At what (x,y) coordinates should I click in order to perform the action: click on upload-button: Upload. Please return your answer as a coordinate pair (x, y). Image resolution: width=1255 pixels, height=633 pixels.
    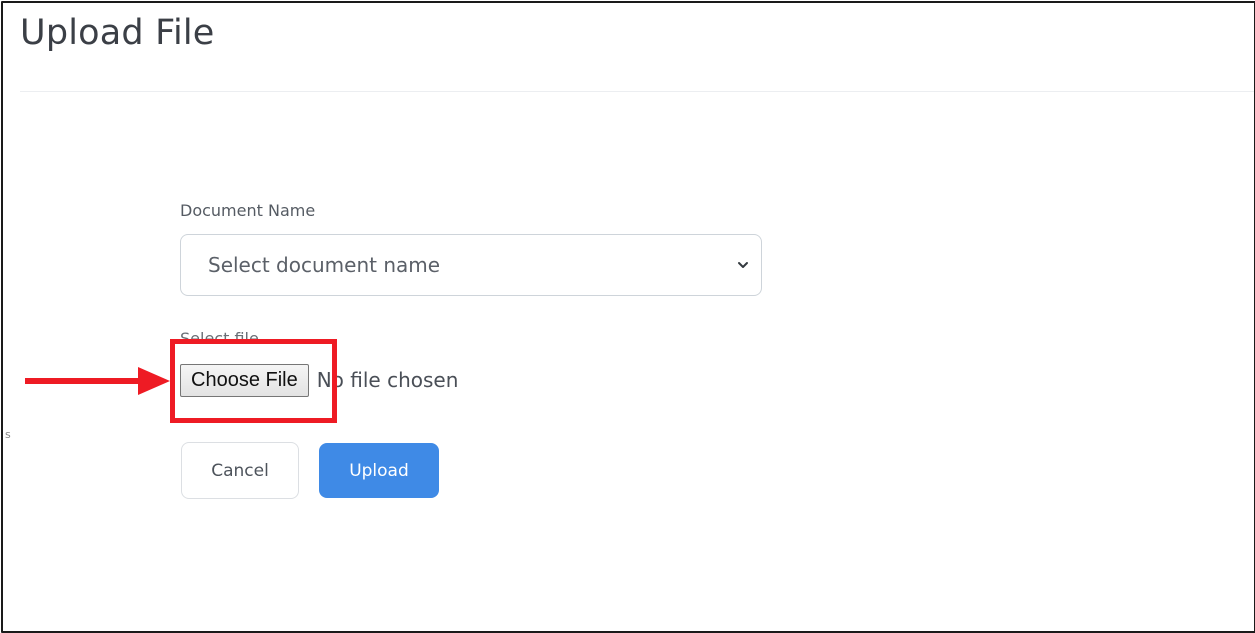
    Looking at the image, I should click on (379, 470).